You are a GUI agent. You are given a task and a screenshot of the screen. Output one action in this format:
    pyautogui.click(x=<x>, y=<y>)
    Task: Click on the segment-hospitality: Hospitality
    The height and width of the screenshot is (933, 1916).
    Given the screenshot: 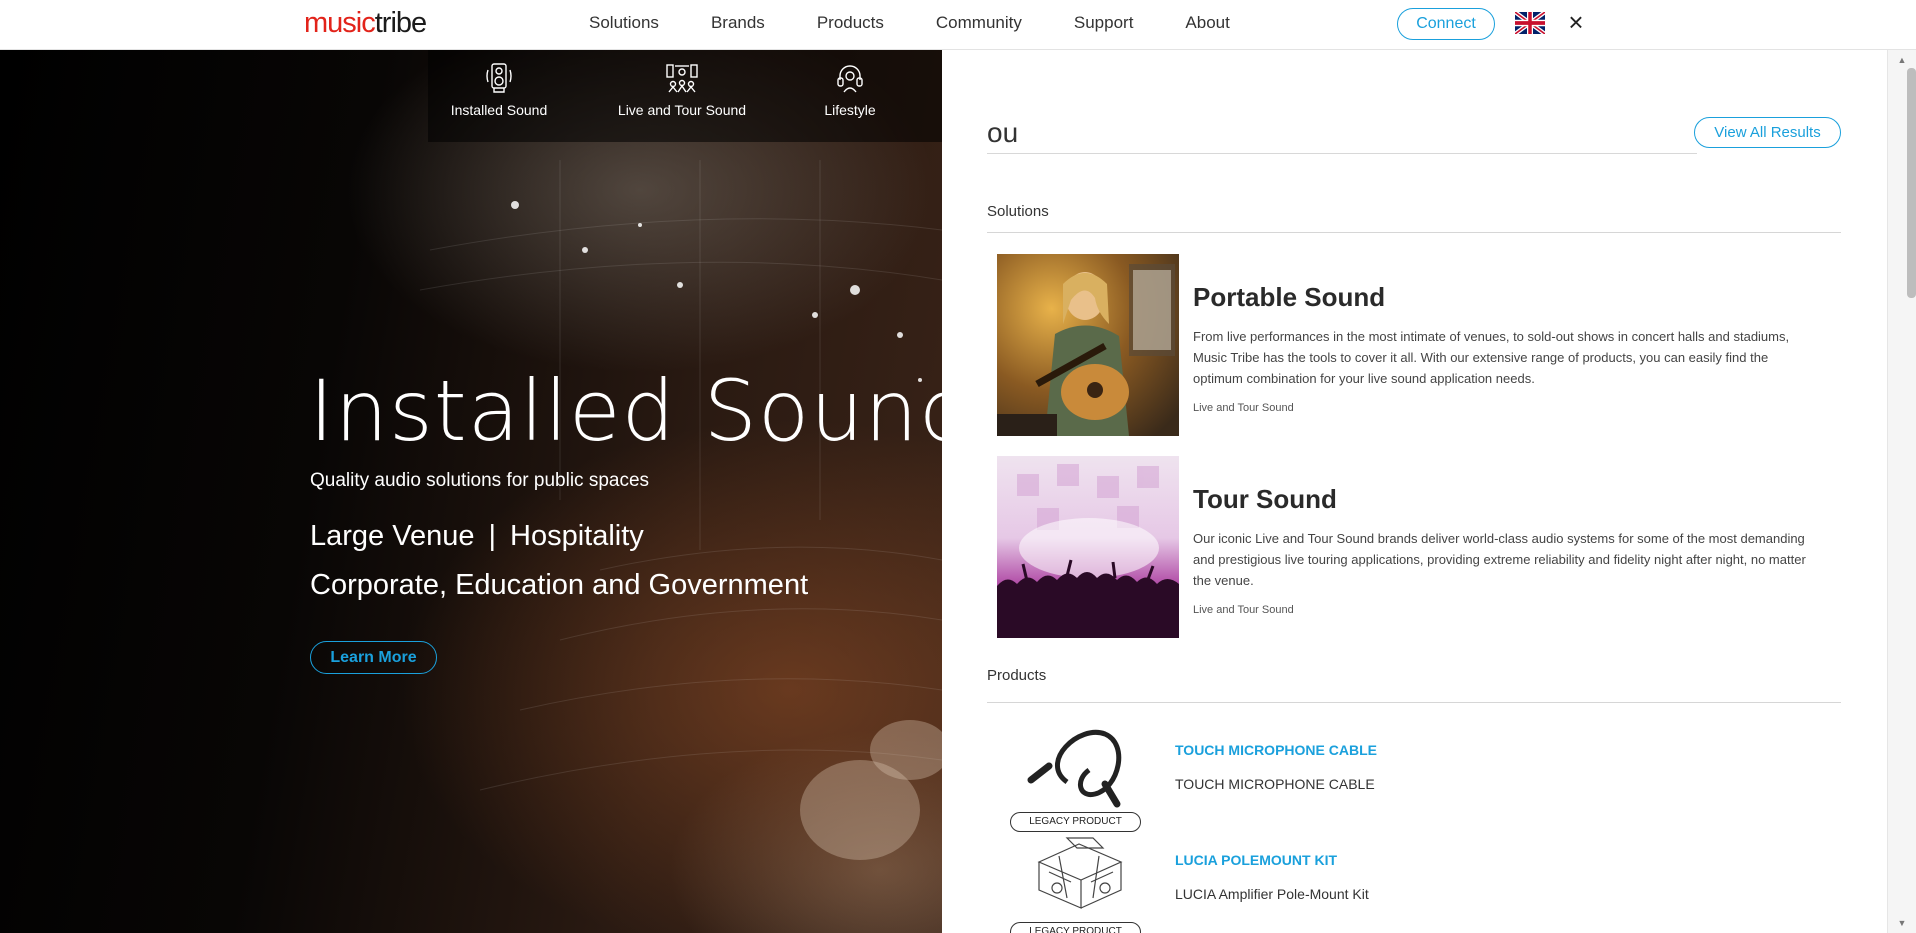 What is the action you would take?
    pyautogui.click(x=577, y=536)
    